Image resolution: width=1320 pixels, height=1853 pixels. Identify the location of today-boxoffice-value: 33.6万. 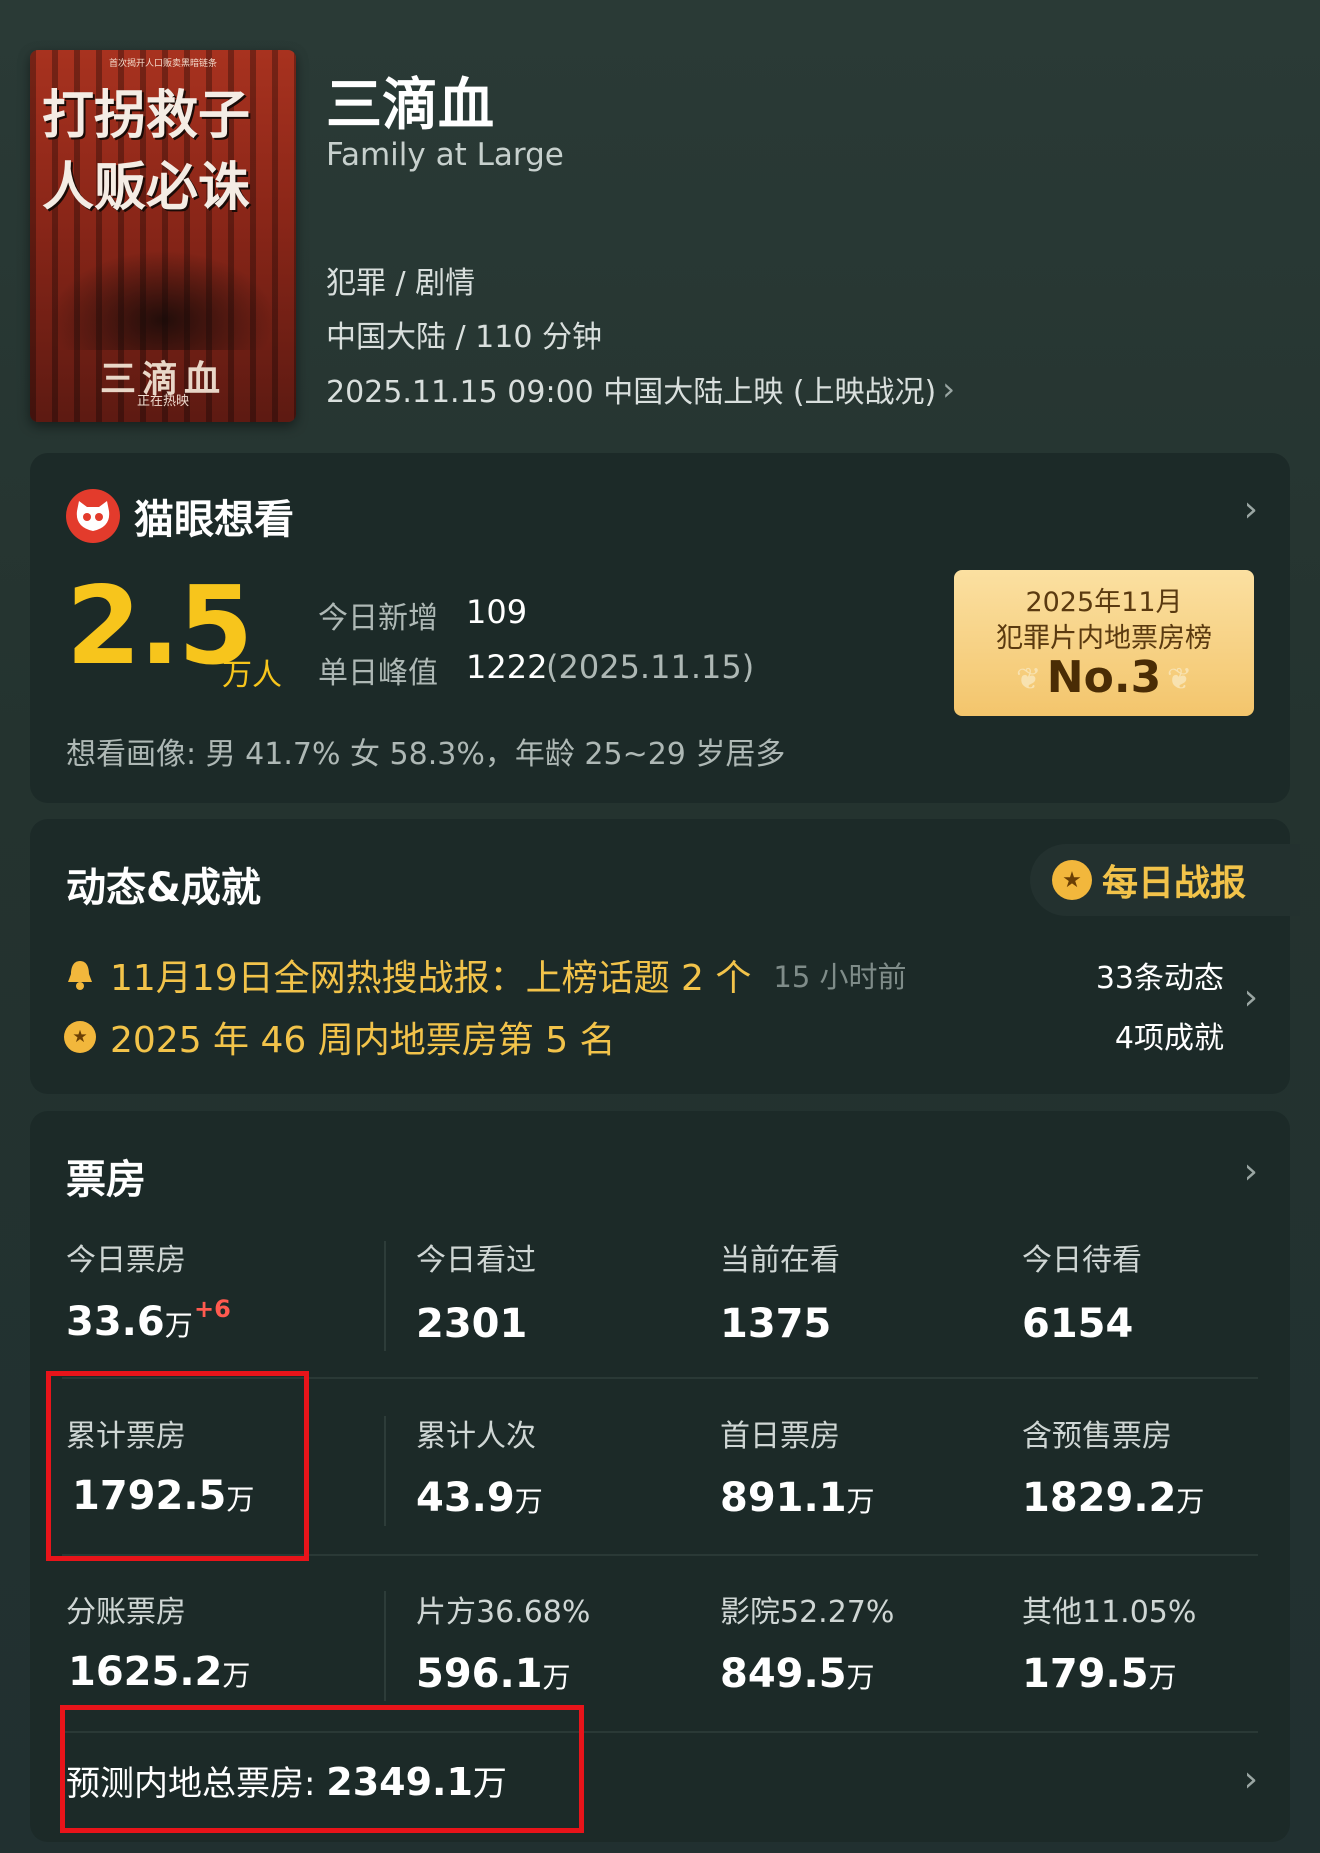
(129, 1322).